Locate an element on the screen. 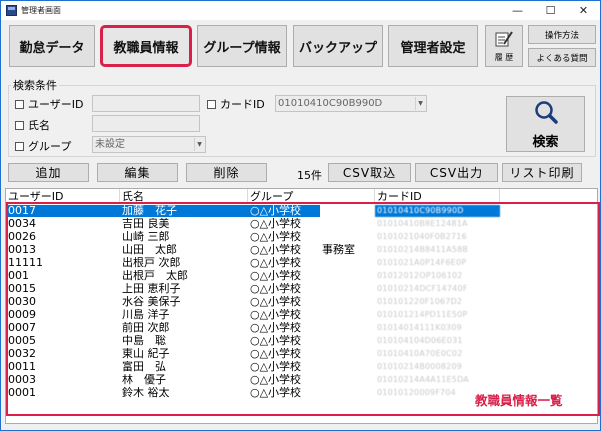  faq-button: よくある質問 is located at coordinates (562, 57).